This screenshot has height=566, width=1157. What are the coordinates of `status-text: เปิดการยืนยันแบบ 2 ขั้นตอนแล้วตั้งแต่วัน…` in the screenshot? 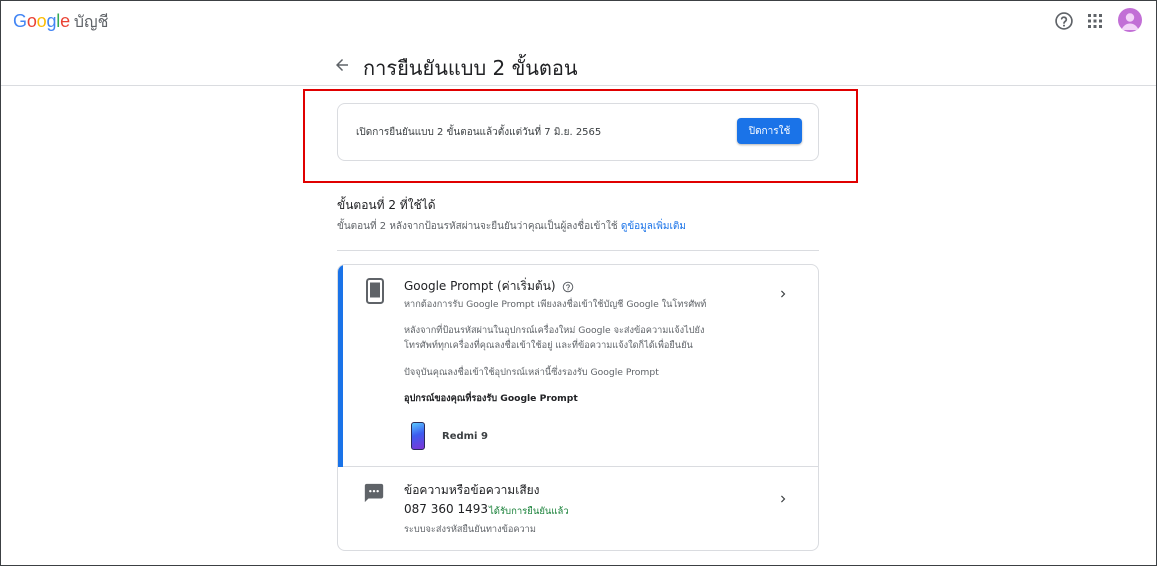 It's located at (479, 132).